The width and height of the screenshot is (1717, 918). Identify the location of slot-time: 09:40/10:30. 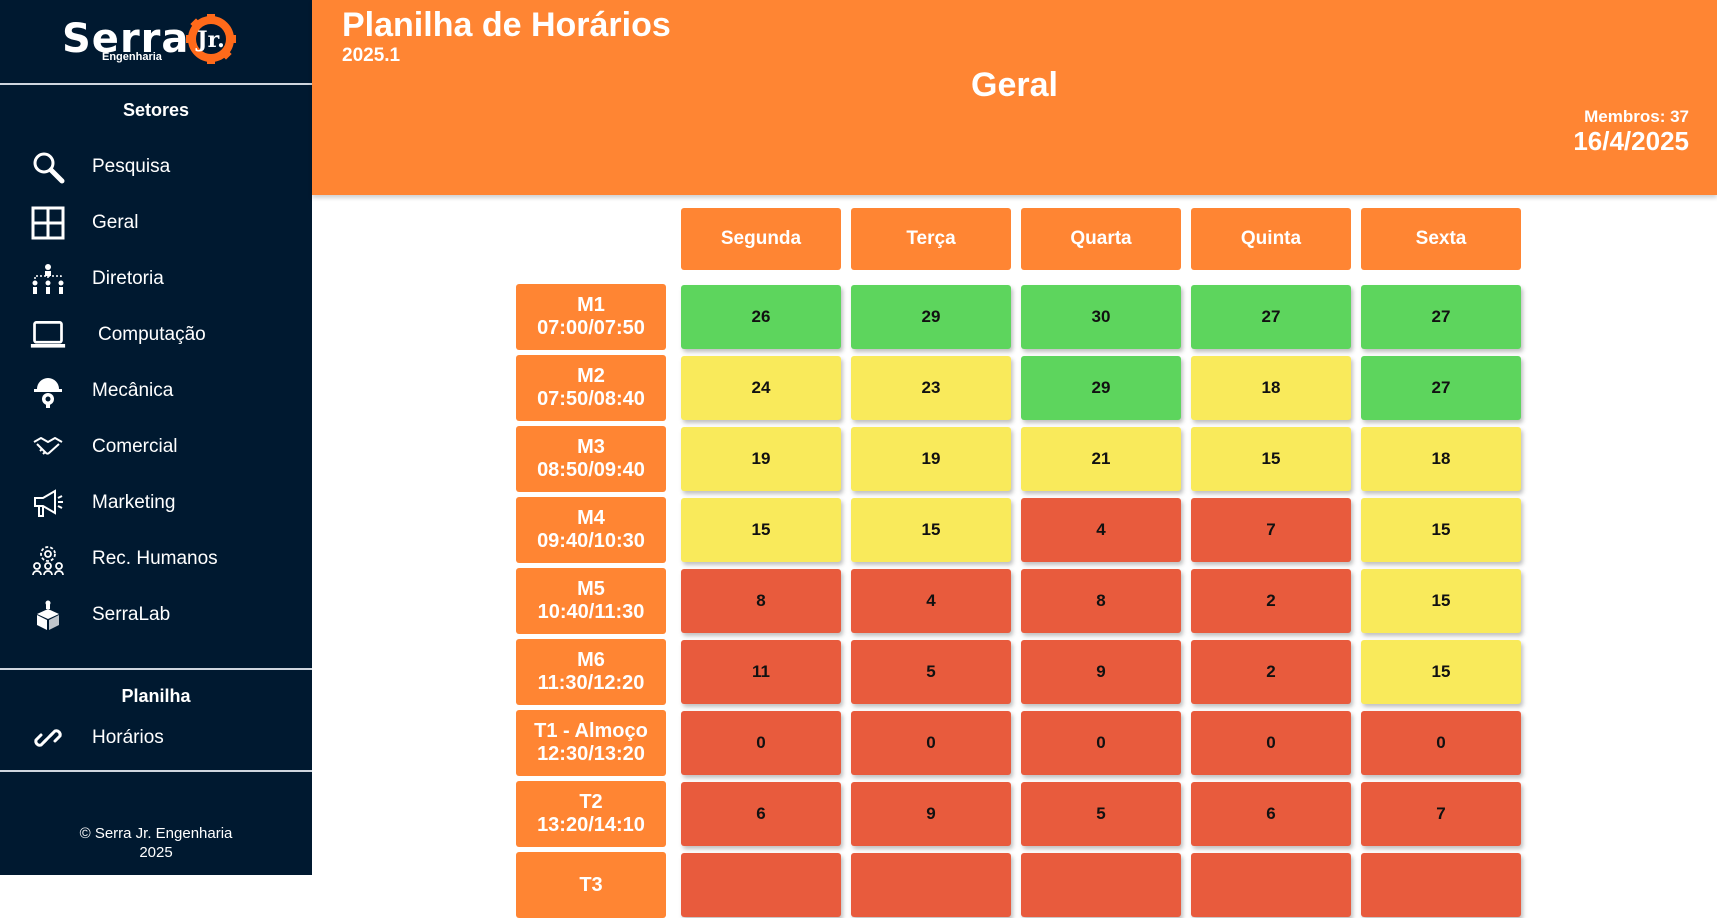
(591, 541).